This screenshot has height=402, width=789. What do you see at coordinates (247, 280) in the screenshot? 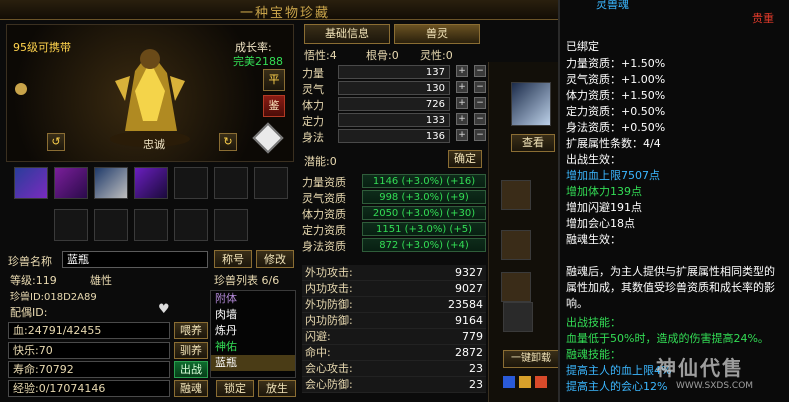
I see `list-header: 珍兽列表 6/6` at bounding box center [247, 280].